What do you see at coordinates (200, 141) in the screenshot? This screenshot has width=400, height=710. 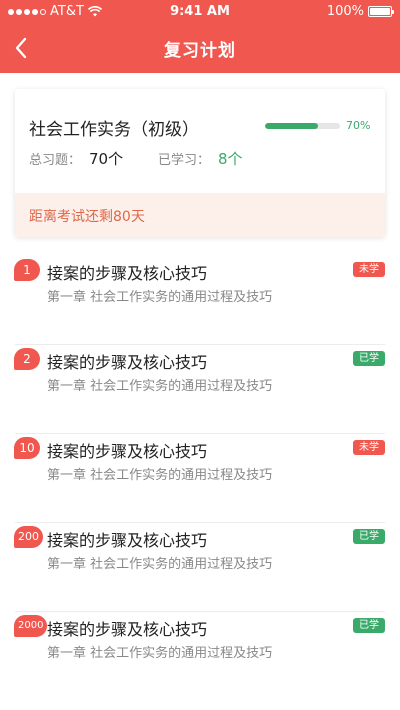 I see `course-card-summary: 社会工作实务（初级） 70% 总习题： 70个 已学习： 8个` at bounding box center [200, 141].